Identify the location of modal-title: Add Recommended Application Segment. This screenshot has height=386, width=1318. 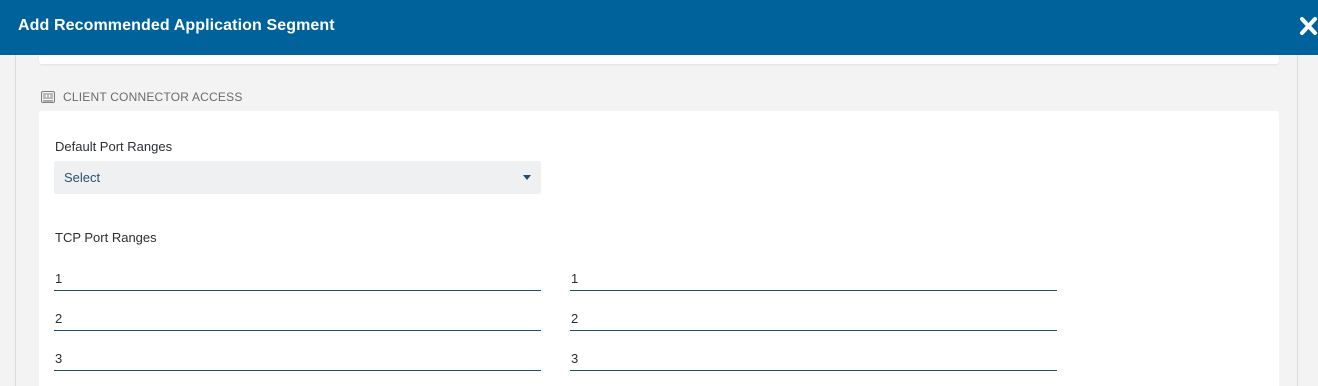
(176, 25).